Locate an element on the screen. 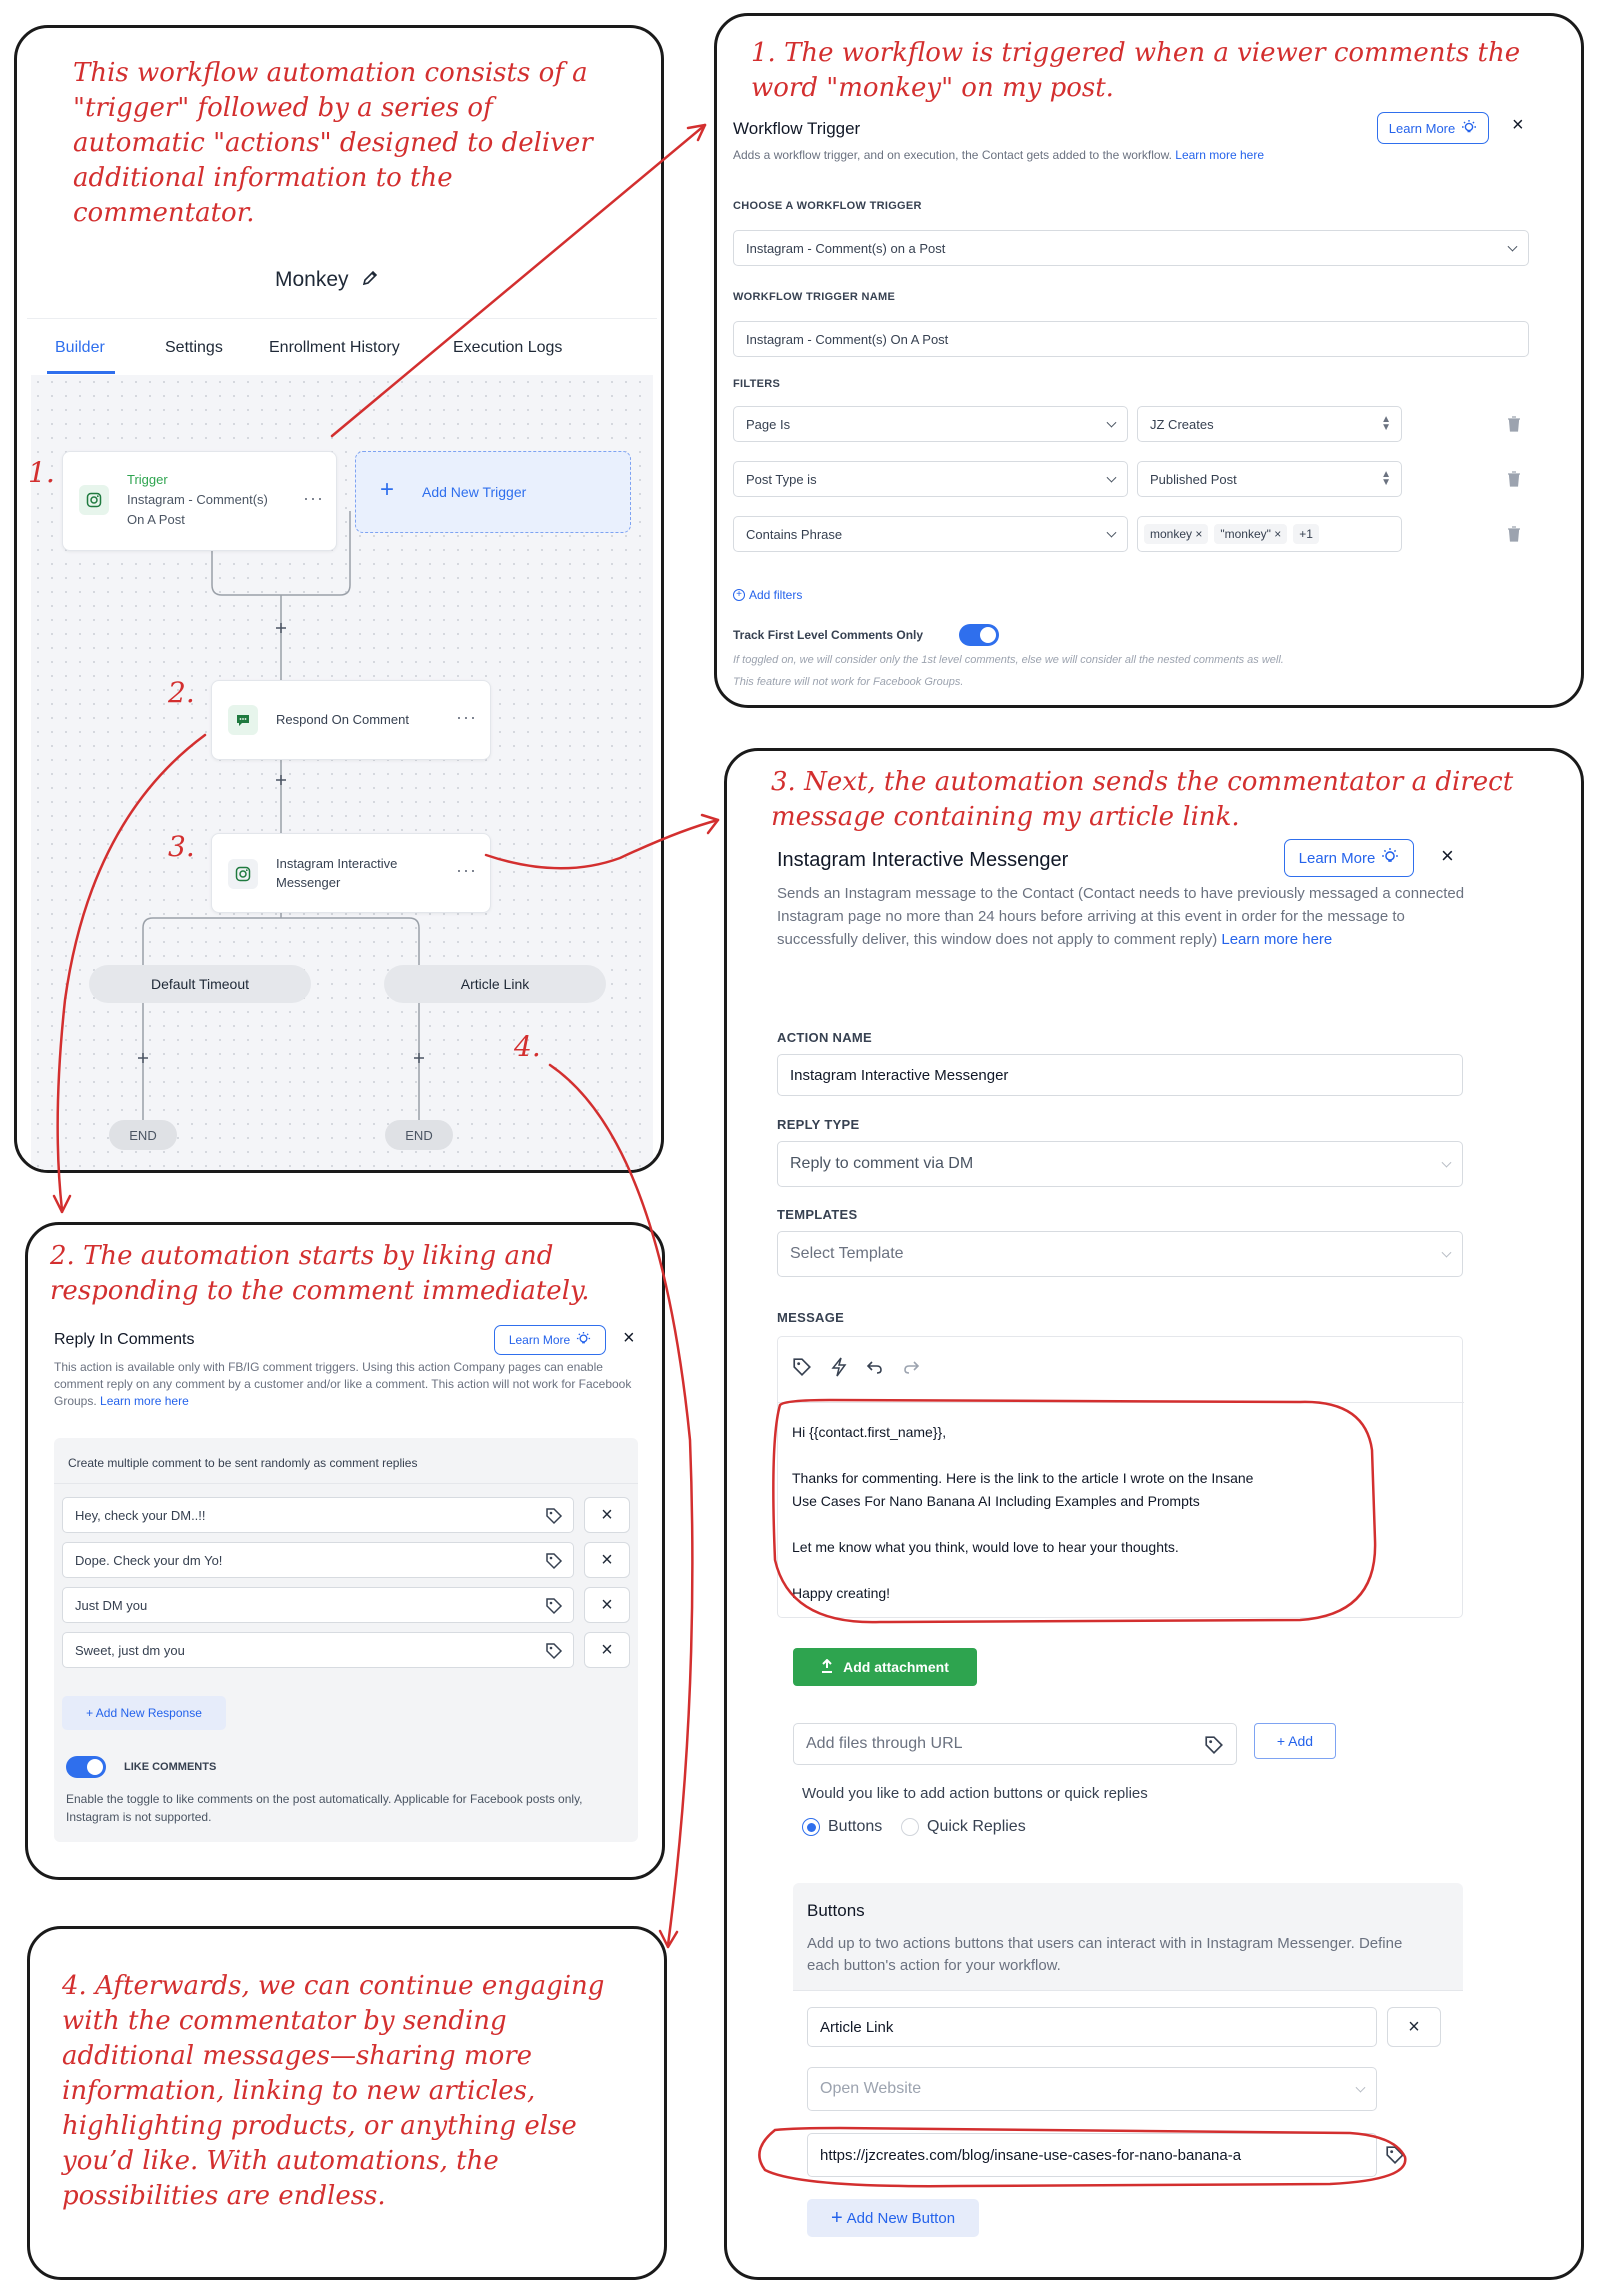 This screenshot has width=1600, height=2294. buttons-title: Buttons is located at coordinates (836, 1910).